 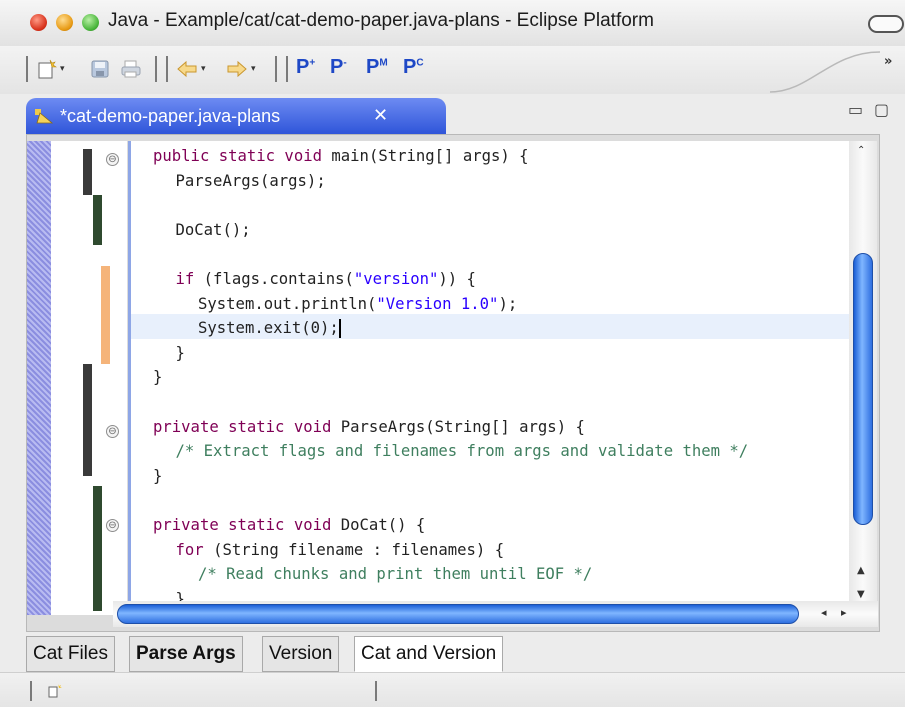 I want to click on scroll-up-icon: ▲, so click(x=861, y=570).